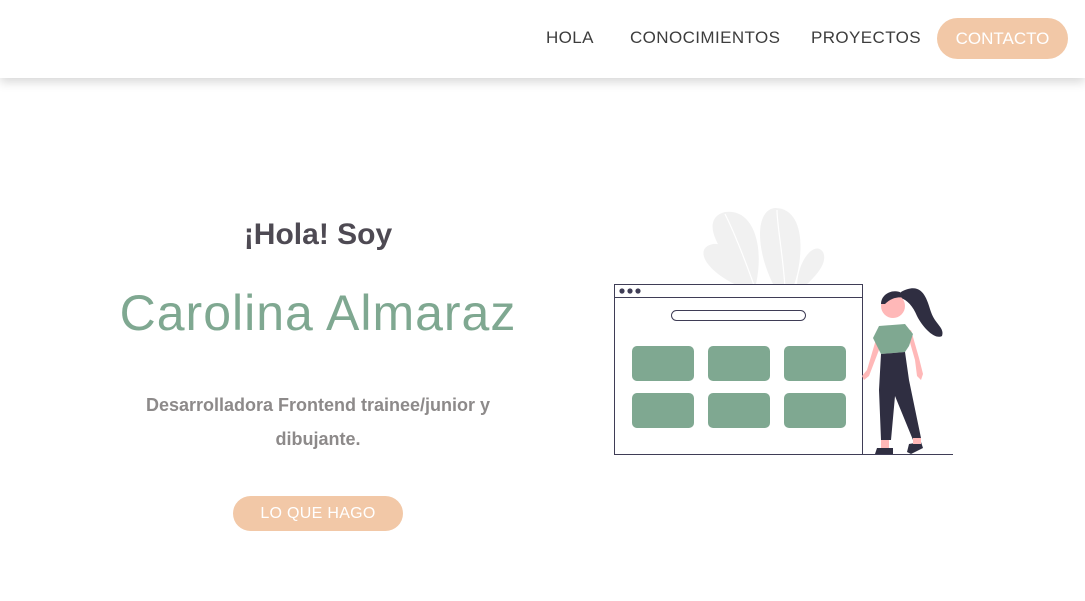 Image resolution: width=1085 pixels, height=601 pixels. I want to click on hero-illustration, so click(785, 335).